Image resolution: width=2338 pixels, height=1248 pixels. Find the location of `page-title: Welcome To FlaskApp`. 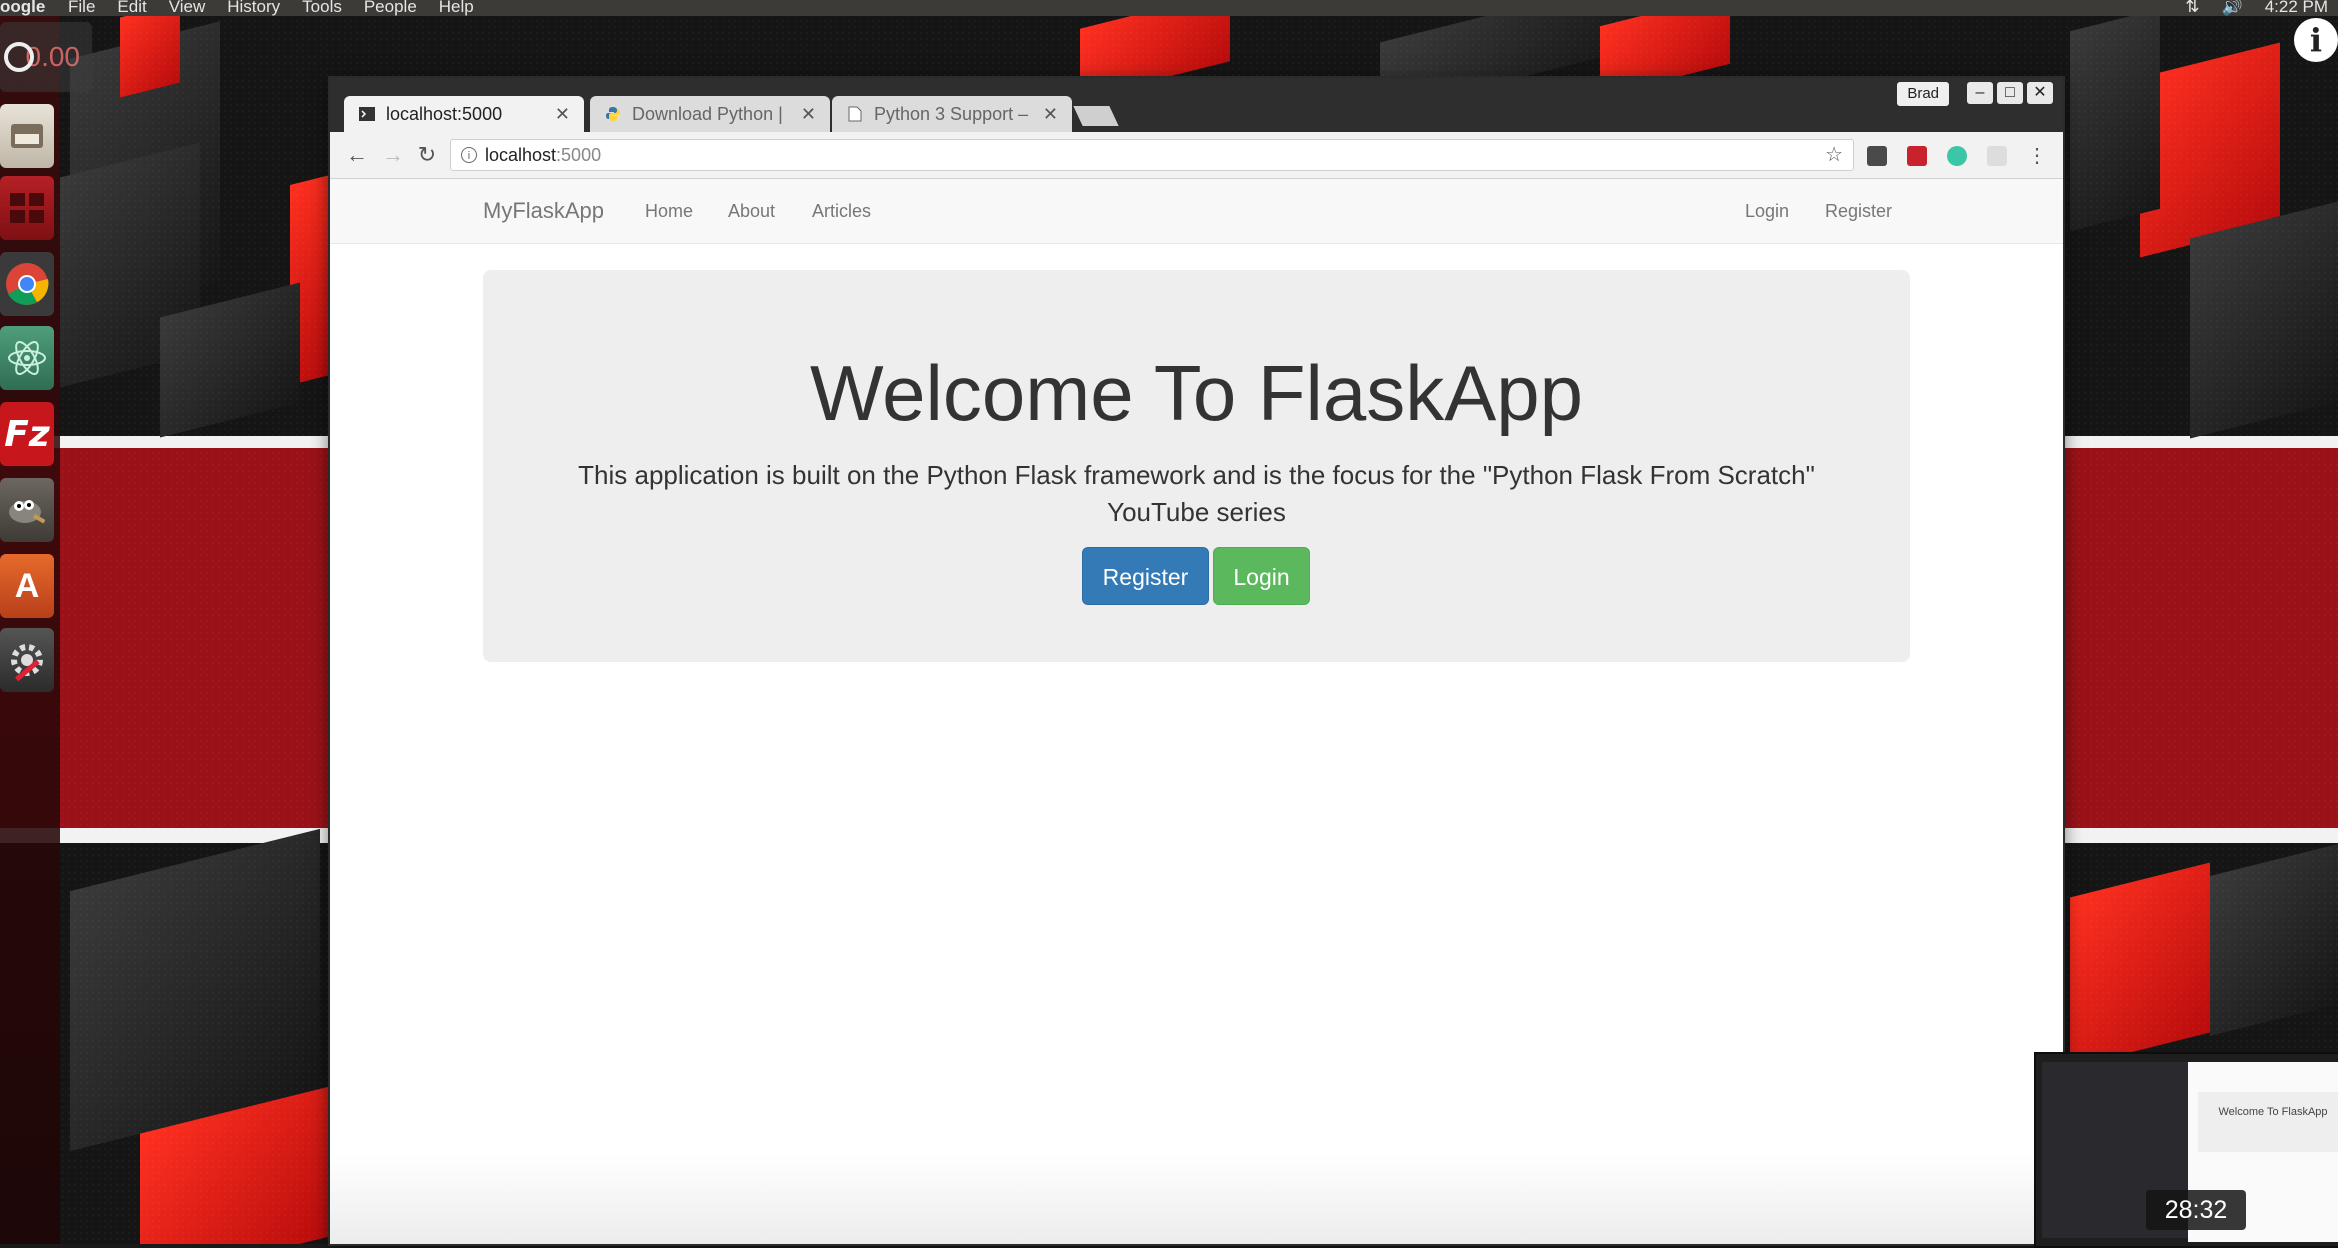

page-title: Welcome To FlaskApp is located at coordinates (1196, 393).